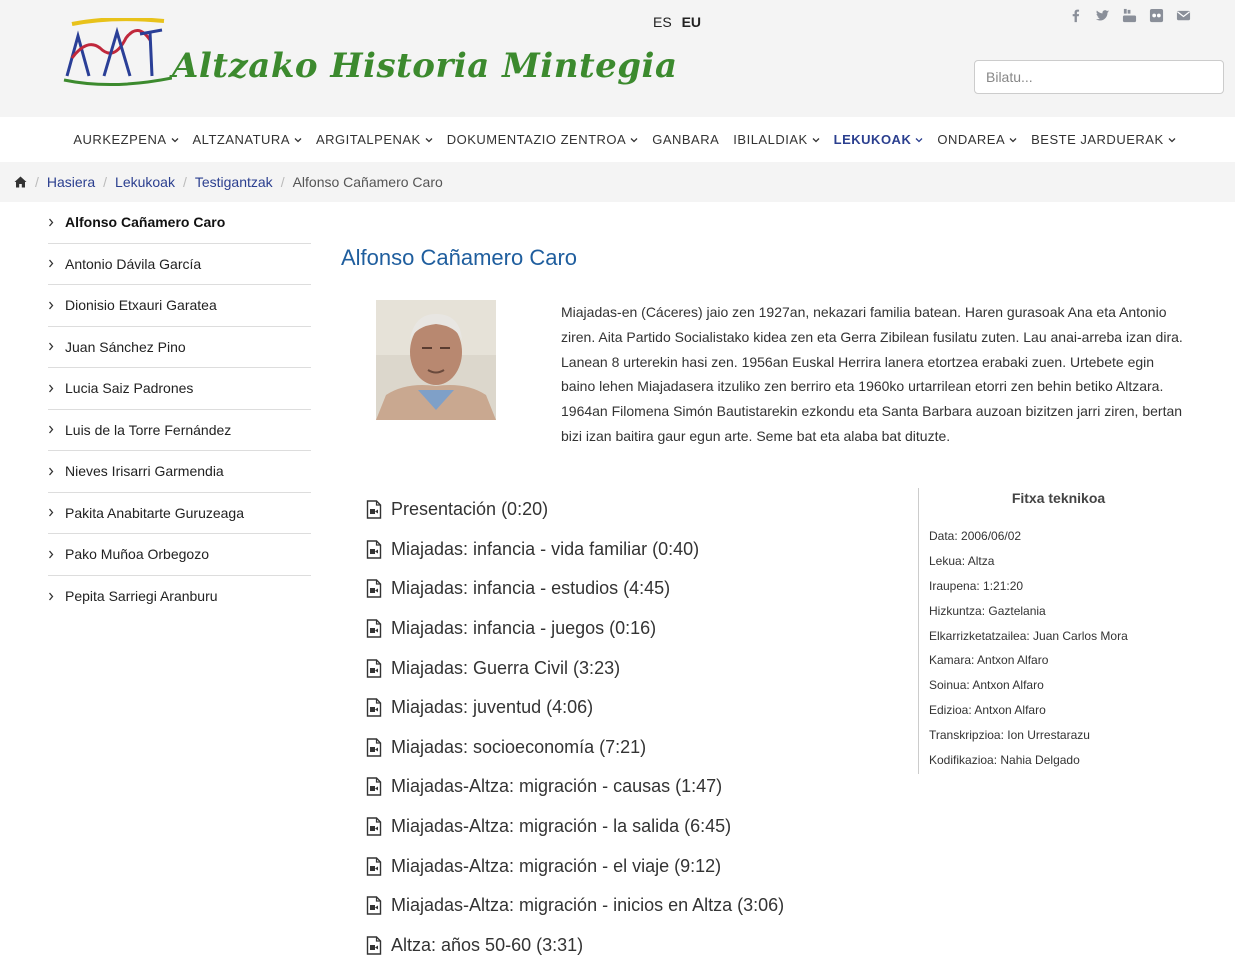  Describe the element at coordinates (1075, 15) in the screenshot. I see `facebook-icon` at that location.